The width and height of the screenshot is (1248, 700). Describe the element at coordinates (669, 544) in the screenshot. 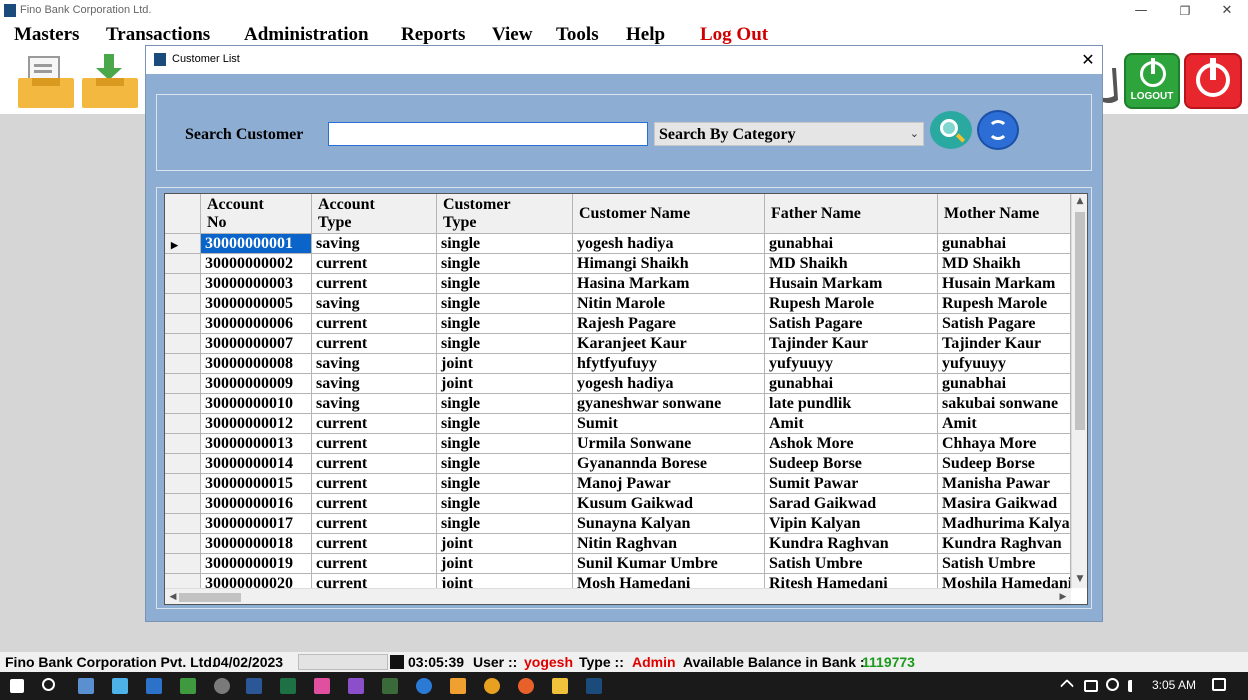

I see `table-cell: Nitin Raghvan` at that location.